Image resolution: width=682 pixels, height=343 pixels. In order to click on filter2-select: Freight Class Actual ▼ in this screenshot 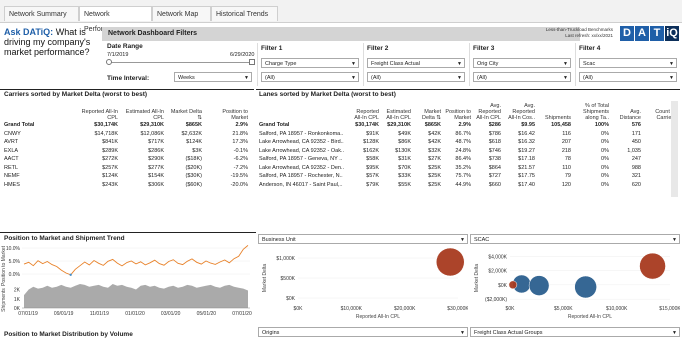, I will do `click(416, 63)`.